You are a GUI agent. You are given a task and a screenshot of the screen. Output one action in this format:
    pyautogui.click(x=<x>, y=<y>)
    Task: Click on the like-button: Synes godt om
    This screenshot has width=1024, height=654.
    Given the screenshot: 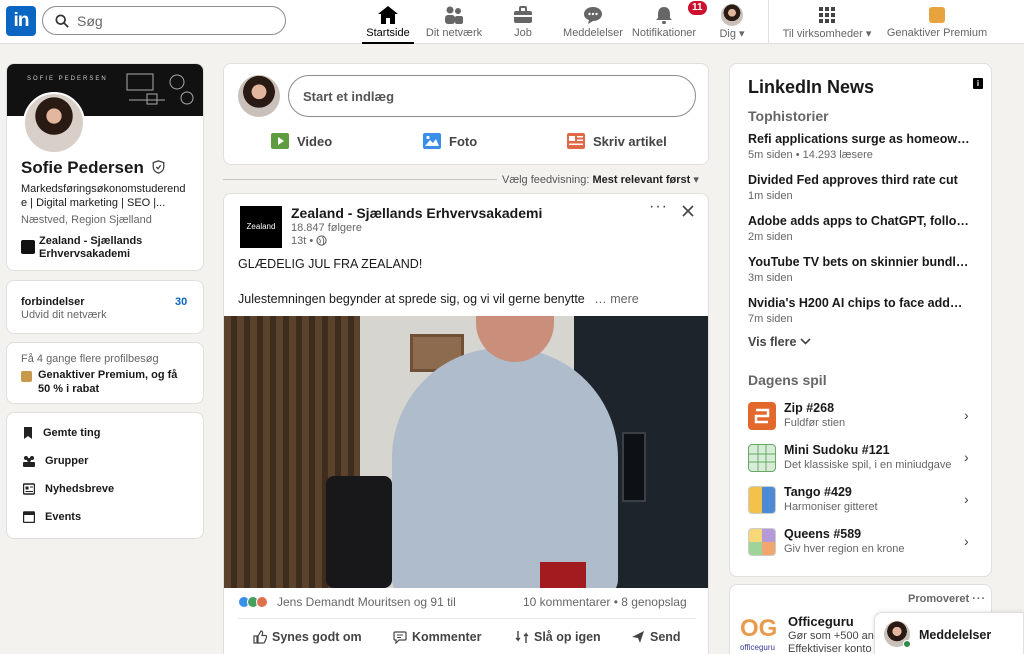 What is the action you would take?
    pyautogui.click(x=307, y=637)
    